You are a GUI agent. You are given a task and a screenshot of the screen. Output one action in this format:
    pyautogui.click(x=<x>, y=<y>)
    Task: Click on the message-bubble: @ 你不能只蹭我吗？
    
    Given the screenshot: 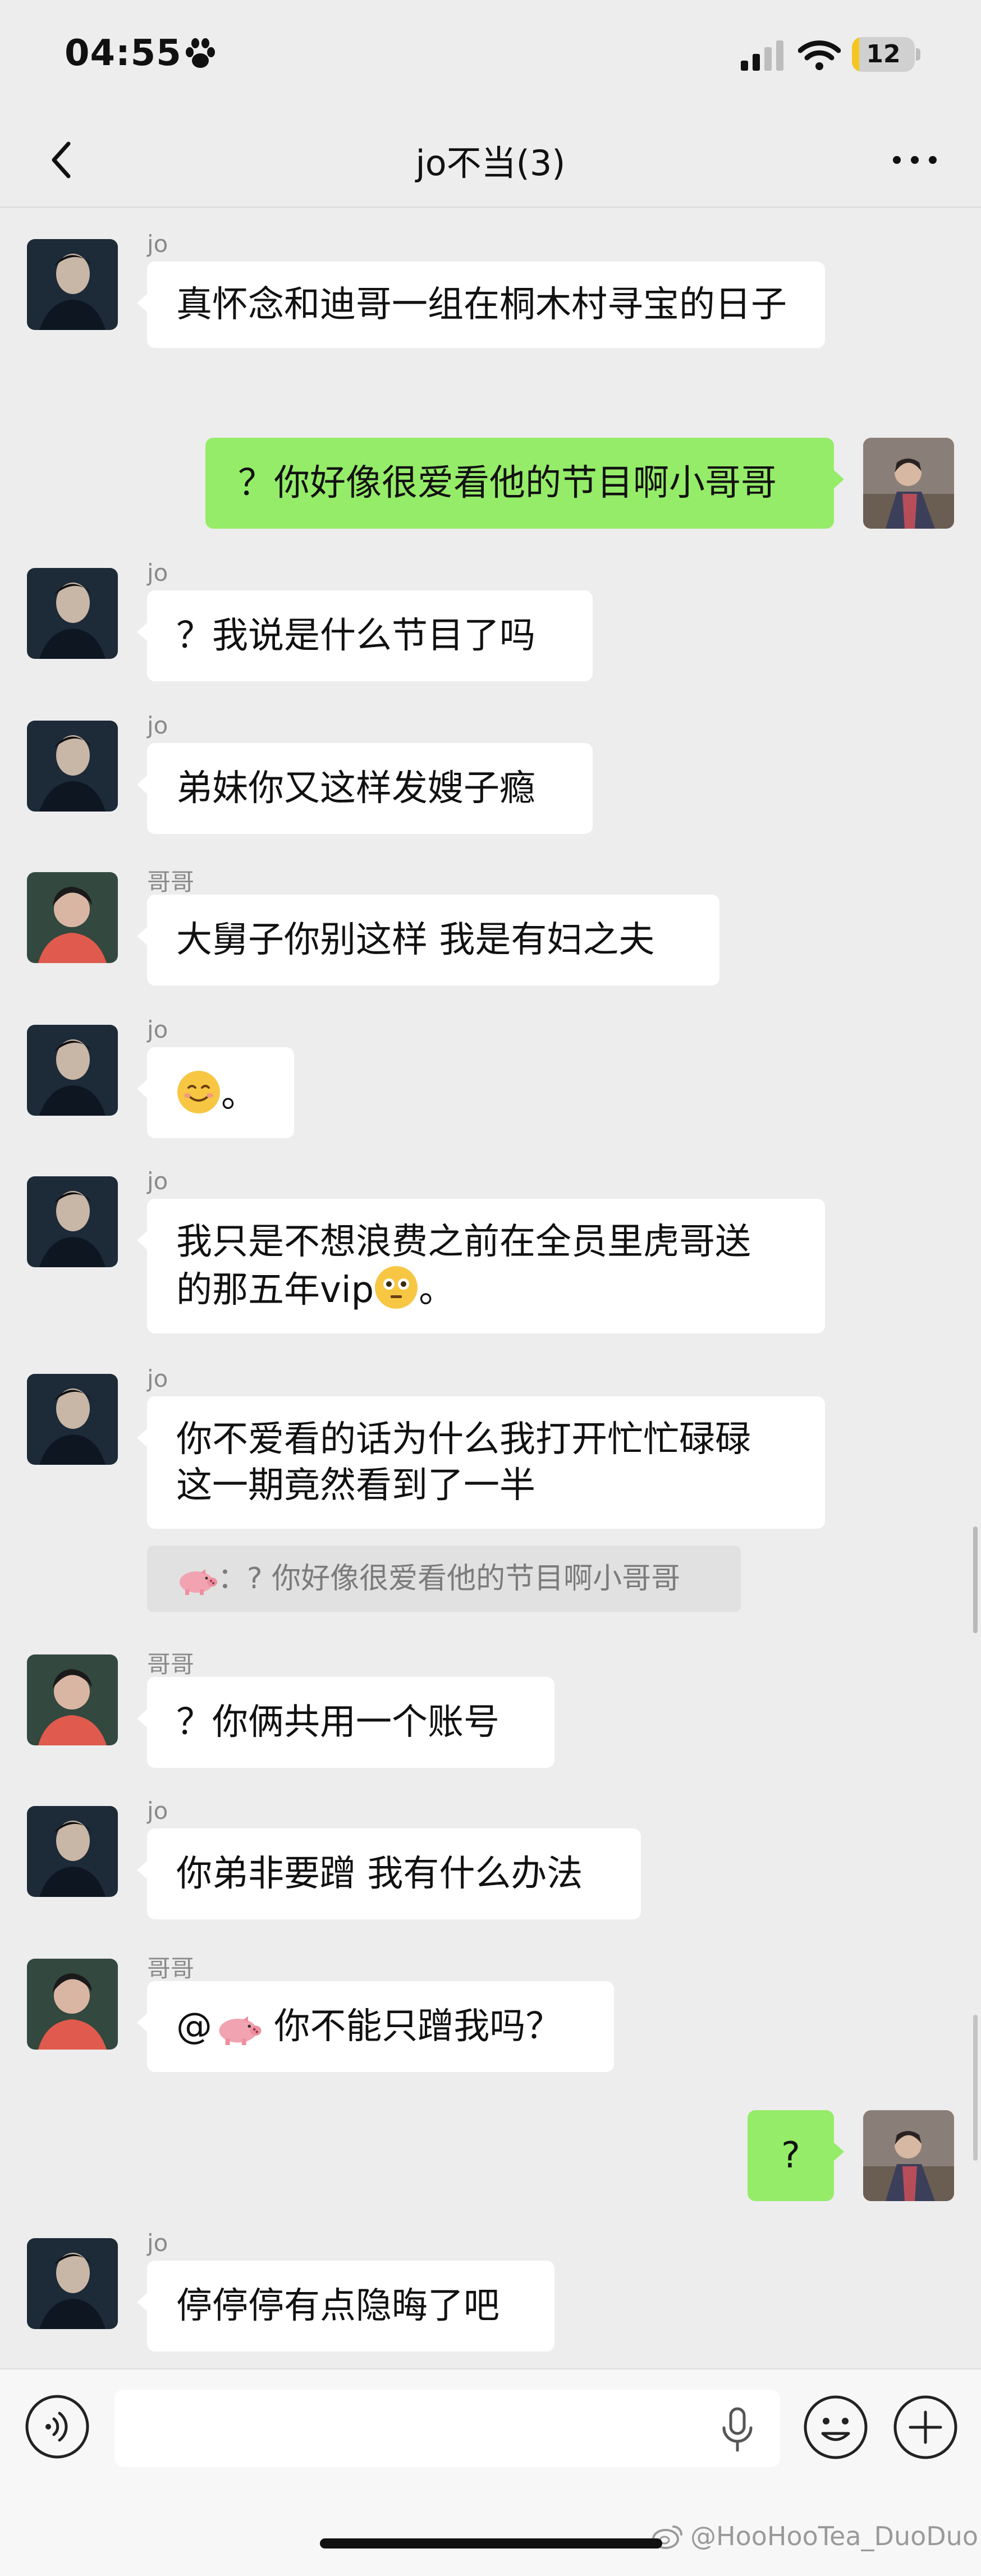 What is the action you would take?
    pyautogui.click(x=375, y=2026)
    